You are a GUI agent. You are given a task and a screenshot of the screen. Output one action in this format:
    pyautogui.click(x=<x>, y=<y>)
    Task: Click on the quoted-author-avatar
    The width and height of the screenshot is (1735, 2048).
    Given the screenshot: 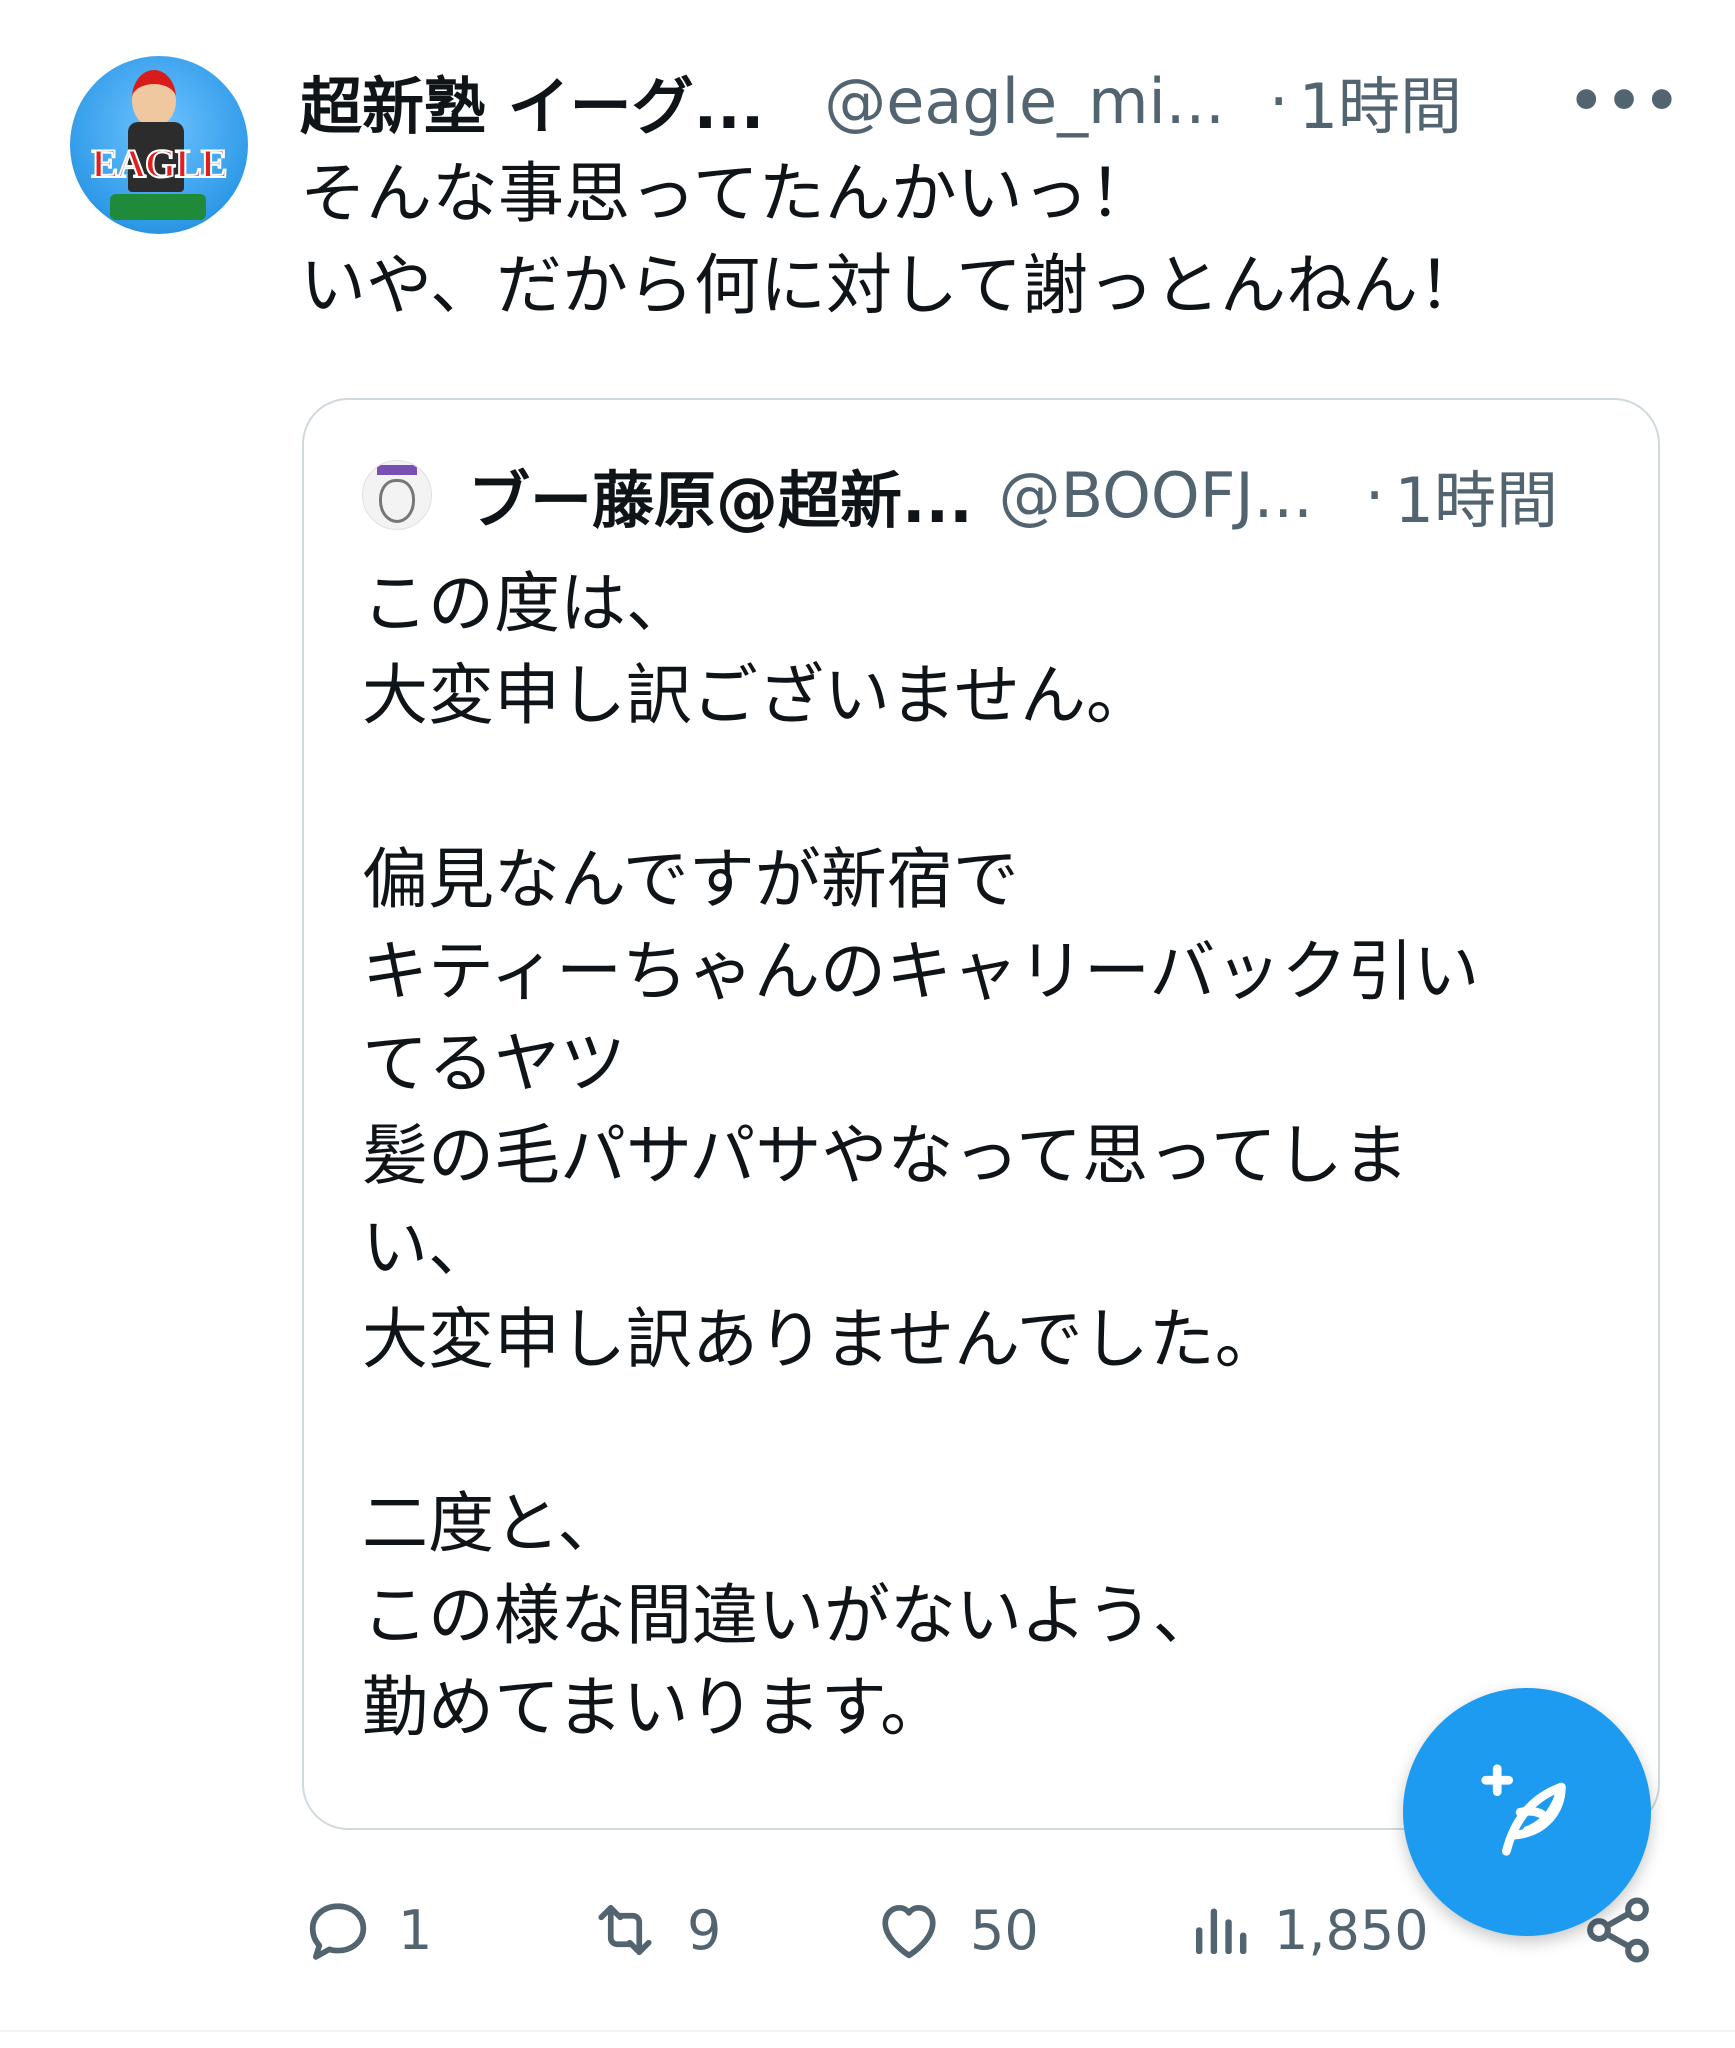 What is the action you would take?
    pyautogui.click(x=397, y=495)
    